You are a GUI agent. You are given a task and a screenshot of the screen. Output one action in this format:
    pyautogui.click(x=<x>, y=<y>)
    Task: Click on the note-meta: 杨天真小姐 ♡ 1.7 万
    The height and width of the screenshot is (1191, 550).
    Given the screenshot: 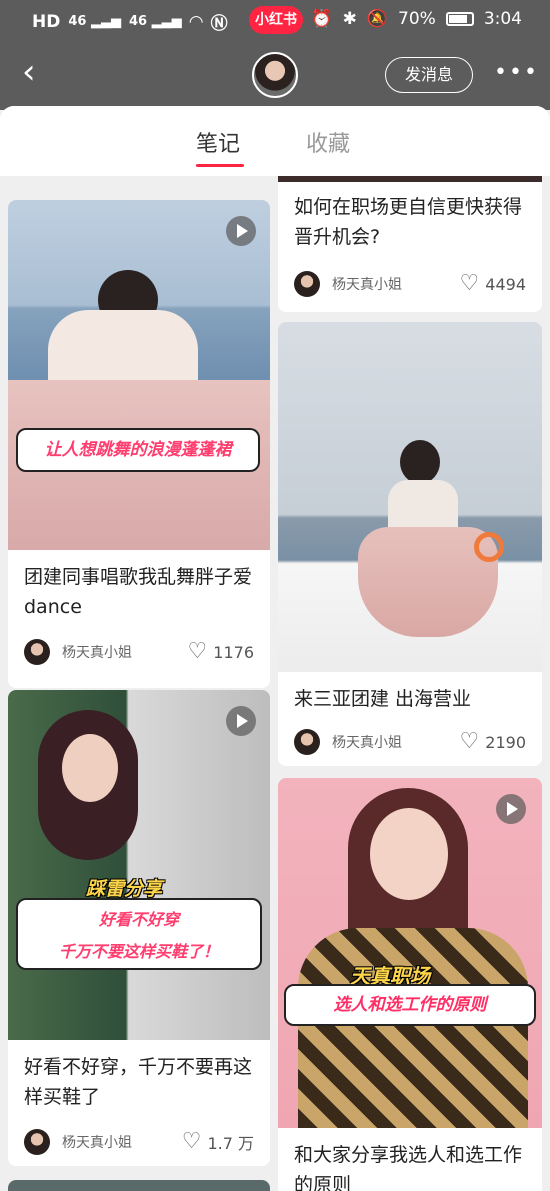 What is the action you would take?
    pyautogui.click(x=139, y=1142)
    